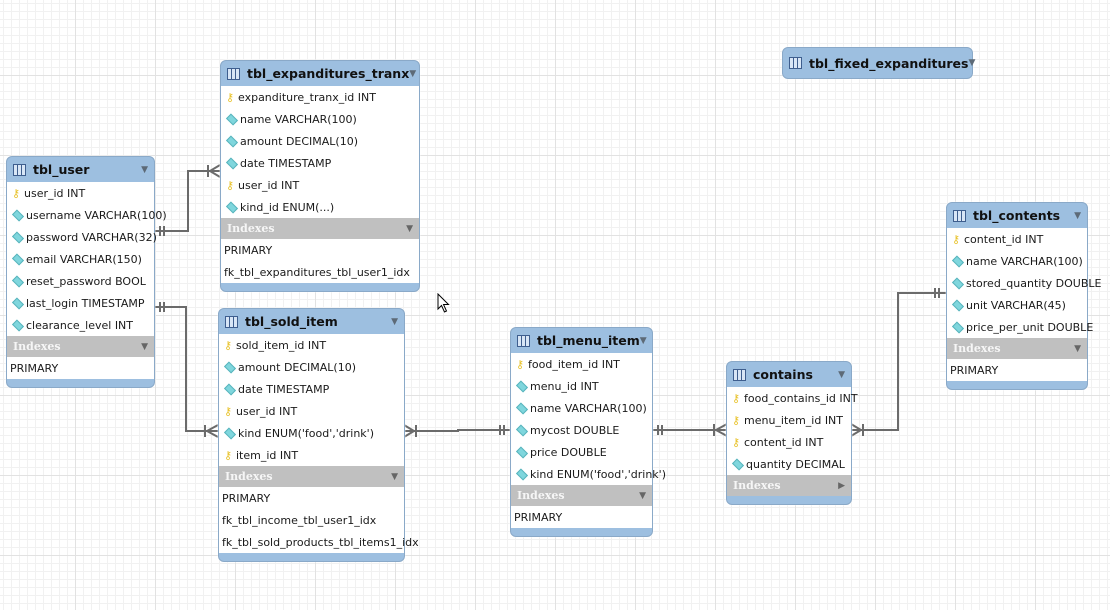  I want to click on column-row: menu_id INT, so click(581, 386).